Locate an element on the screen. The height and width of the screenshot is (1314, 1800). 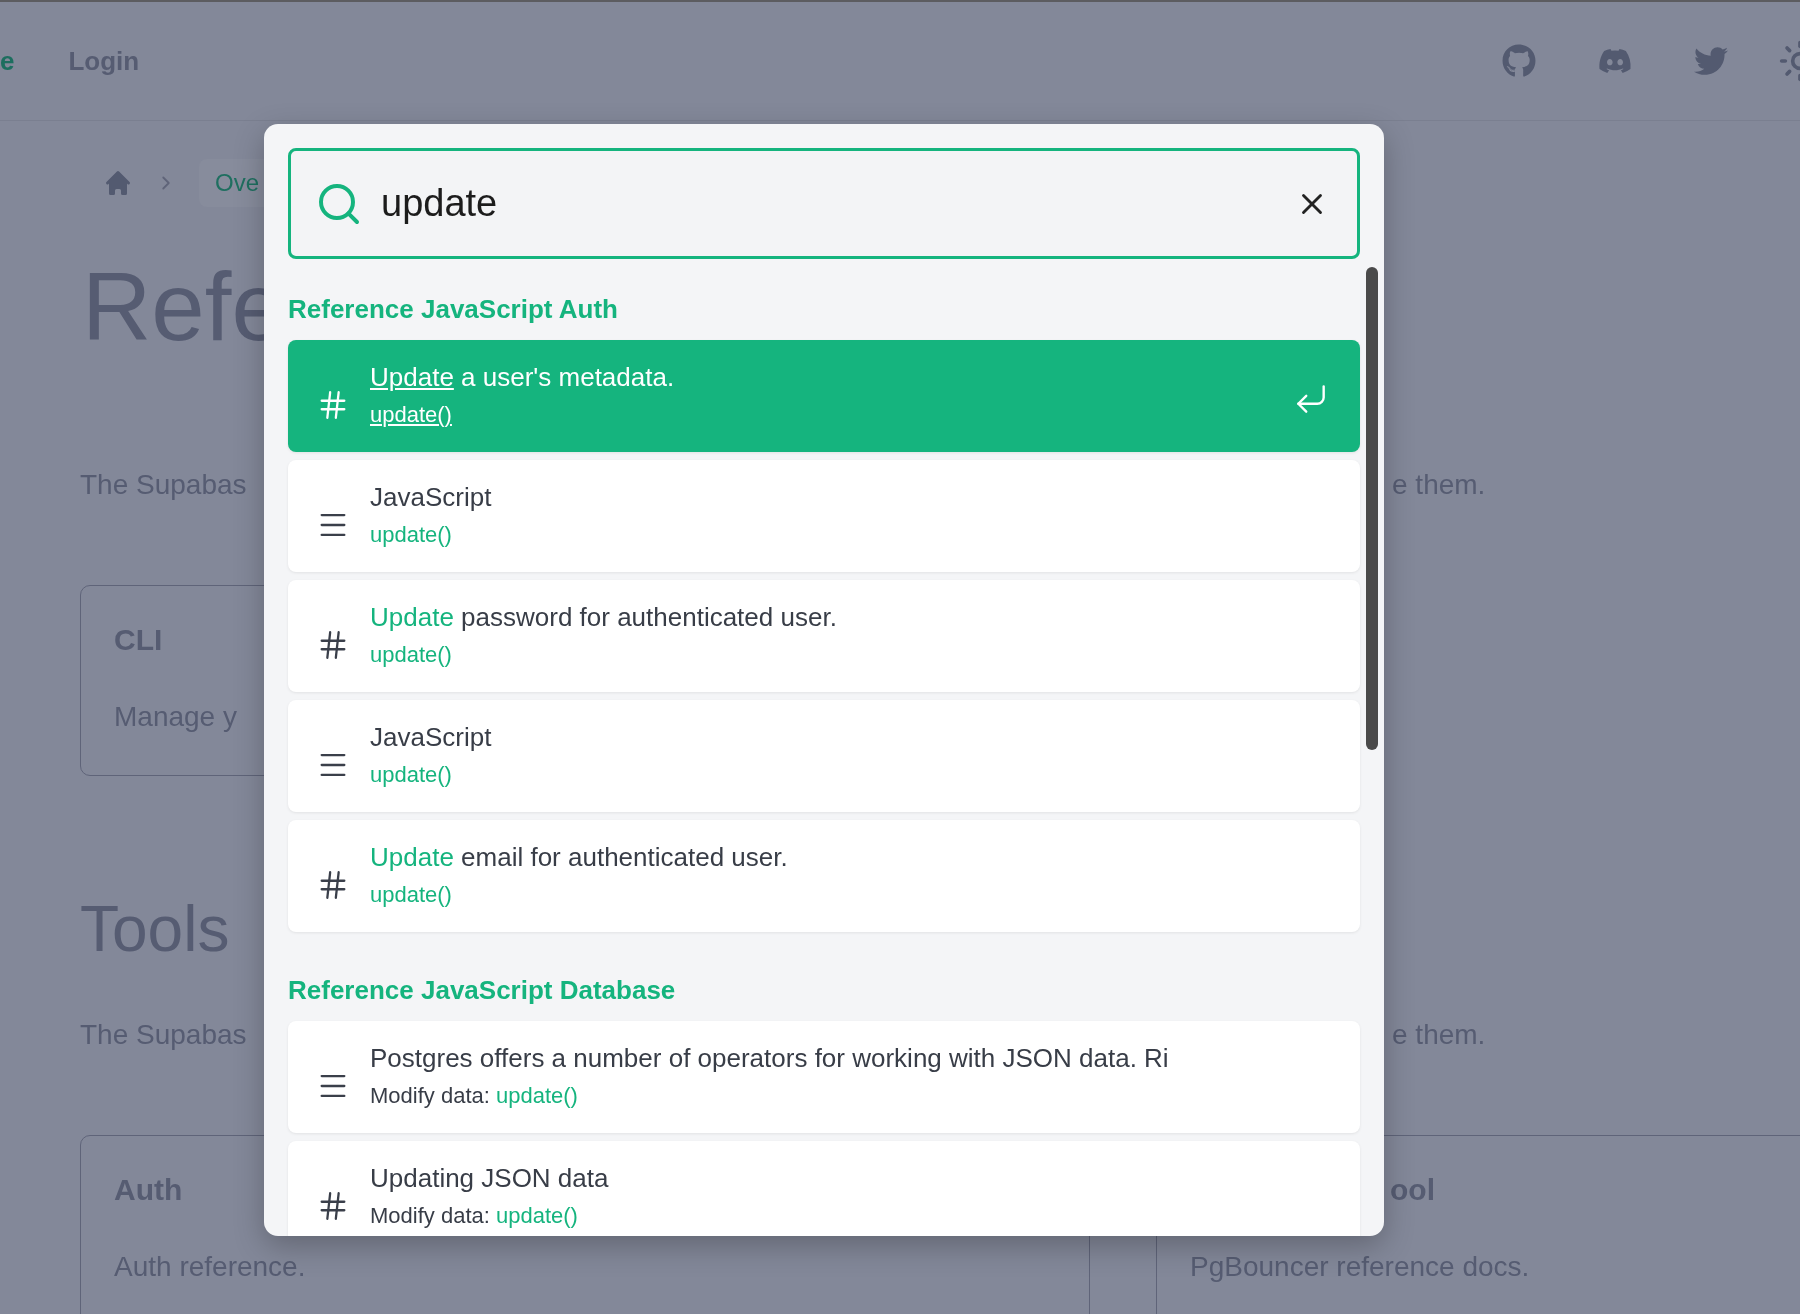
result-title: Postgres offers a number of operators for working with JSON data. Ri is located at coordinates (770, 1058).